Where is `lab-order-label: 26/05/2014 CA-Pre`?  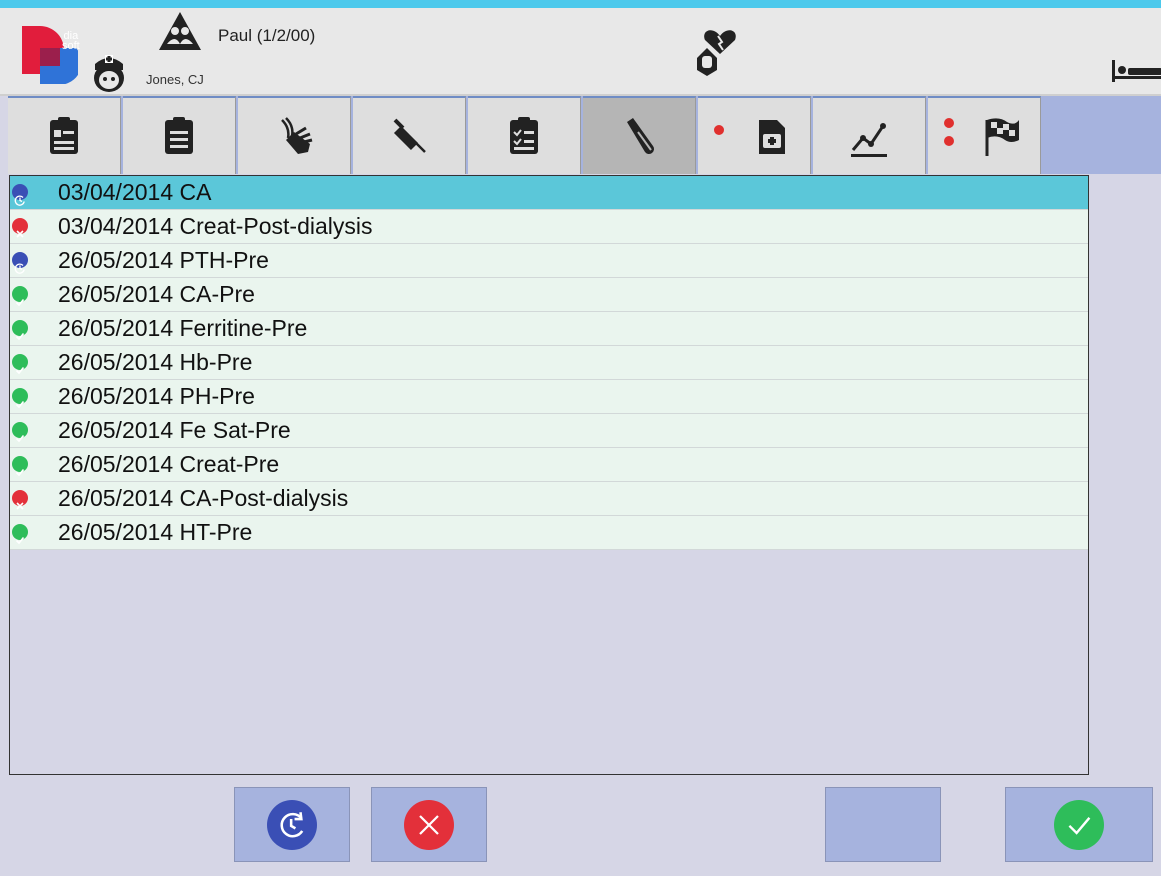 lab-order-label: 26/05/2014 CA-Pre is located at coordinates (156, 294).